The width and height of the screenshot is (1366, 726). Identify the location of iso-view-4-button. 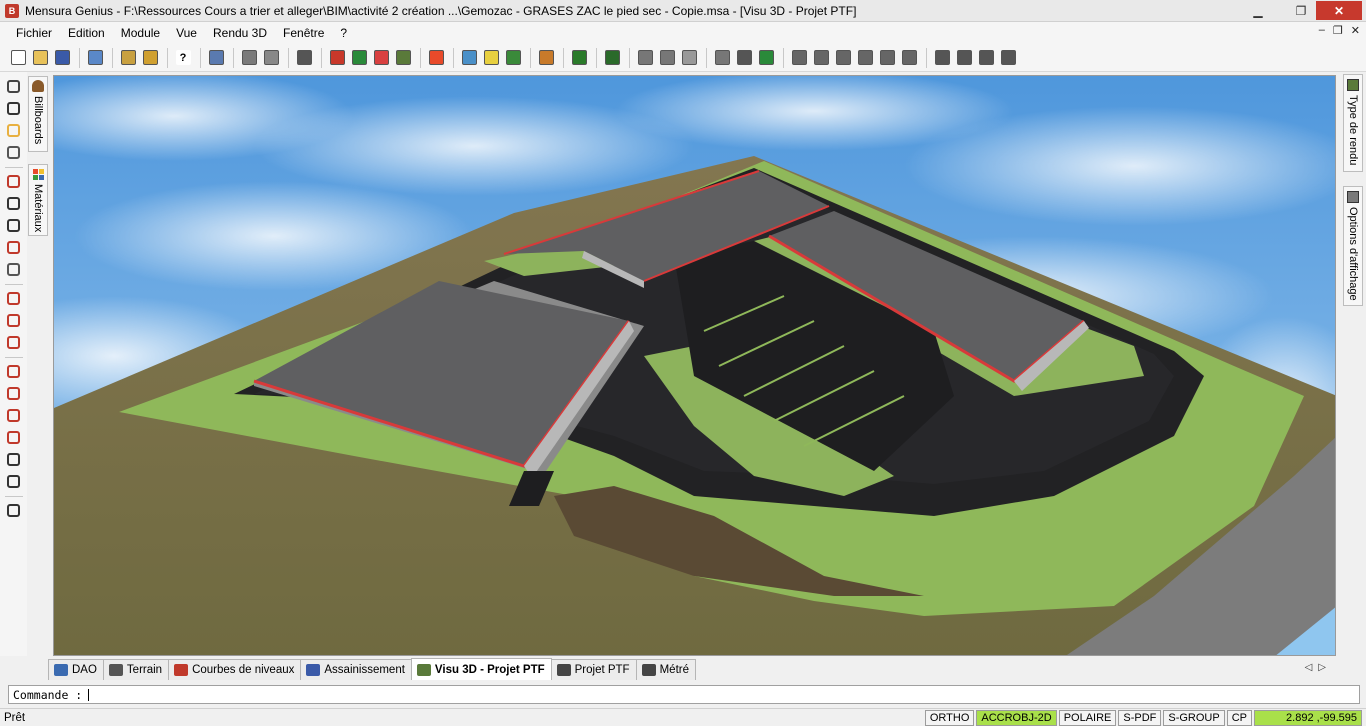
(1008, 58).